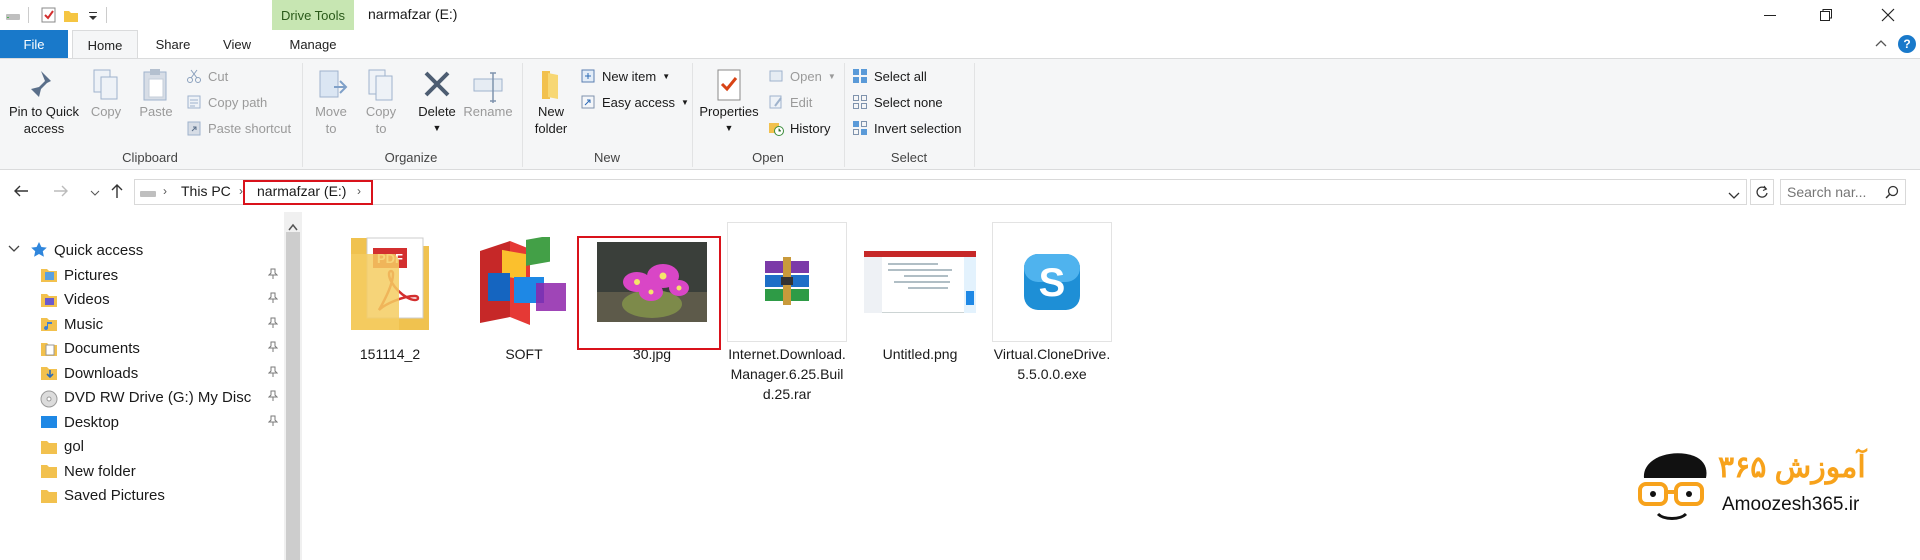 This screenshot has height=560, width=1920. Describe the element at coordinates (105, 84) in the screenshot. I see `copy-icon` at that location.